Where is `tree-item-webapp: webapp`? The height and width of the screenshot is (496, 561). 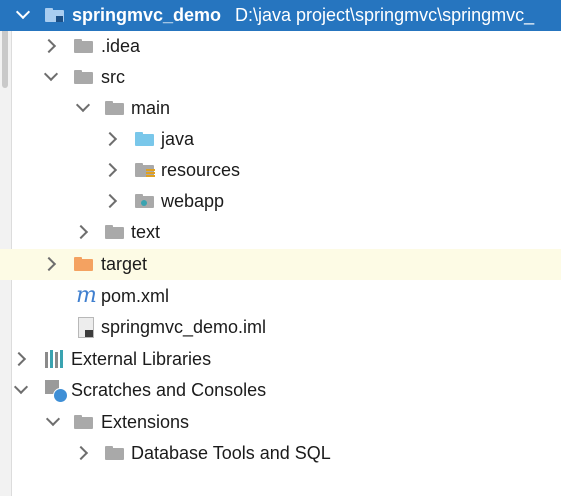
tree-item-webapp: webapp is located at coordinates (280, 201).